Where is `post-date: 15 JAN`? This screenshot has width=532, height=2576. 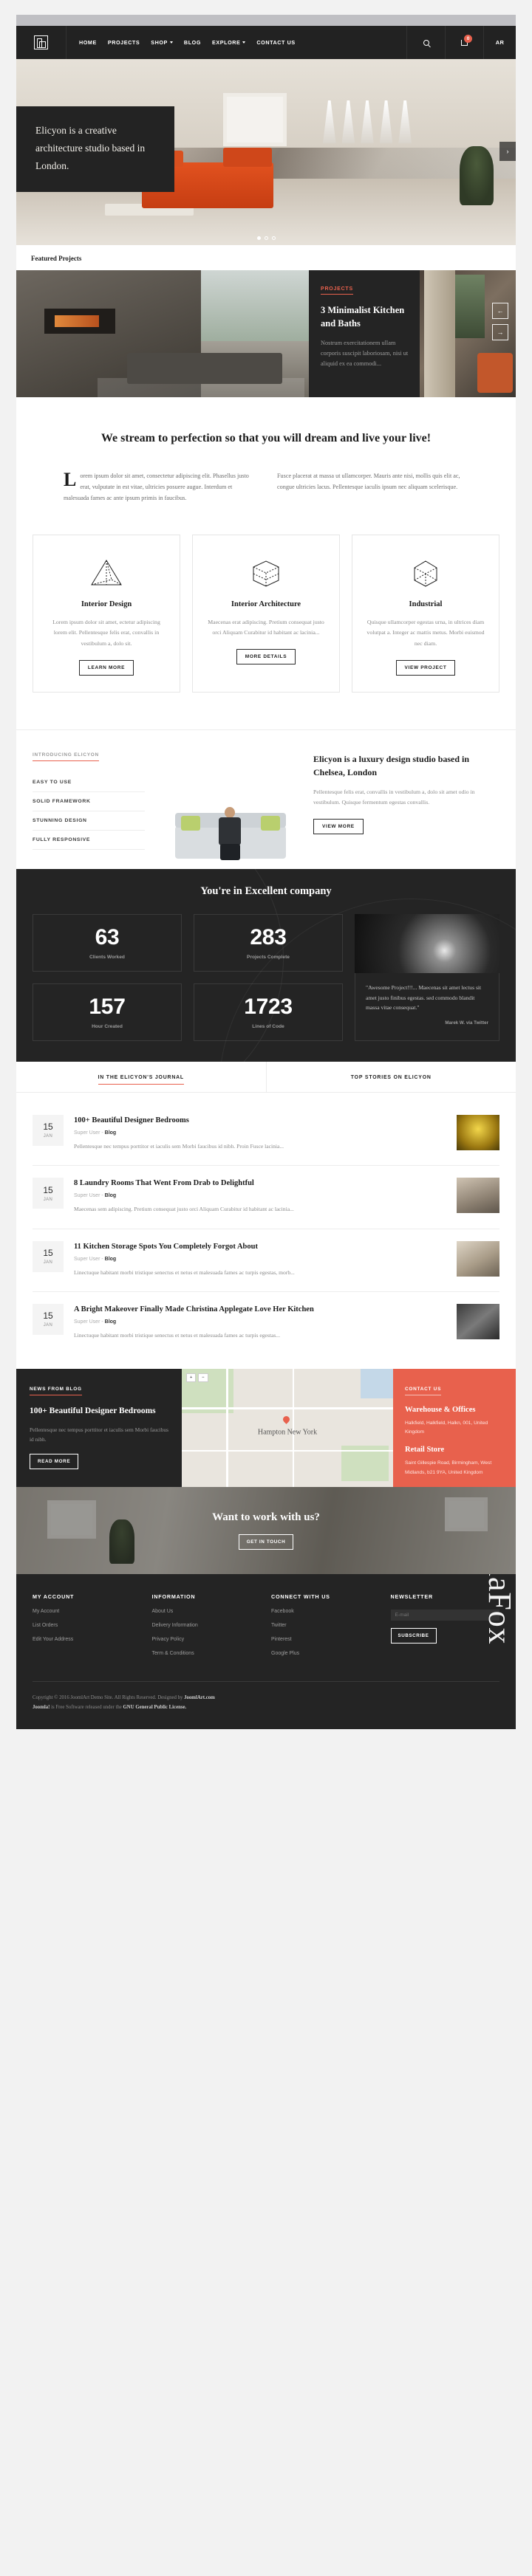 post-date: 15 JAN is located at coordinates (48, 1256).